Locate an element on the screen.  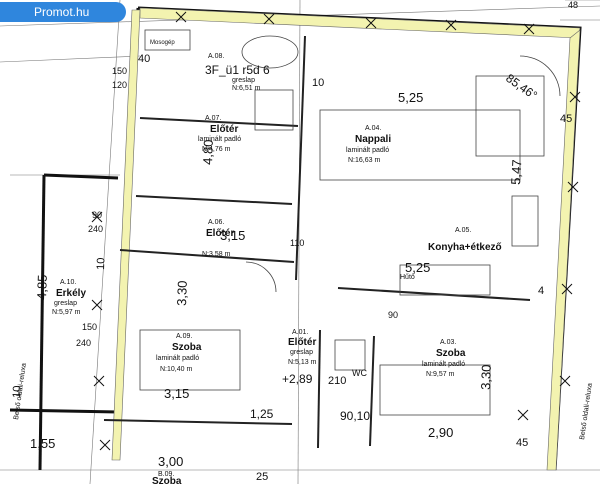
dim-4-85: 4,85 is located at coordinates (42, 287).